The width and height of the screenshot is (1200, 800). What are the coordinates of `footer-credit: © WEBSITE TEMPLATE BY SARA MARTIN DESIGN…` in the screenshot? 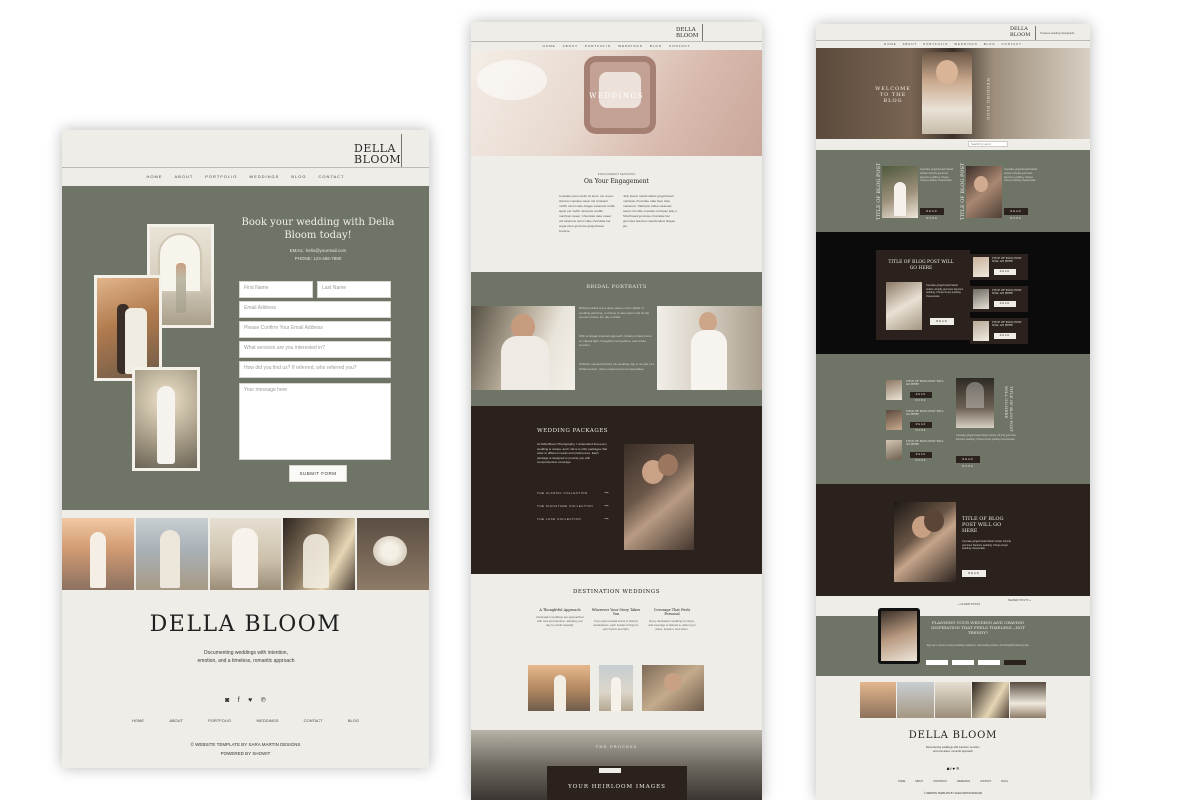 It's located at (245, 744).